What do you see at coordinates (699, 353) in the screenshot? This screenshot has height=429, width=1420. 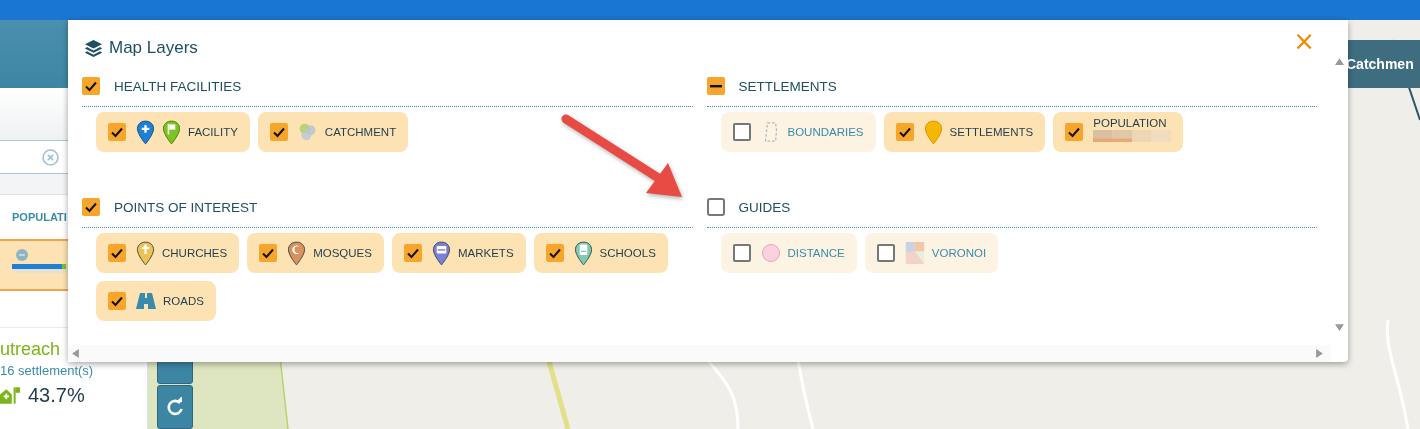 I see `horizontal-scrollbar` at bounding box center [699, 353].